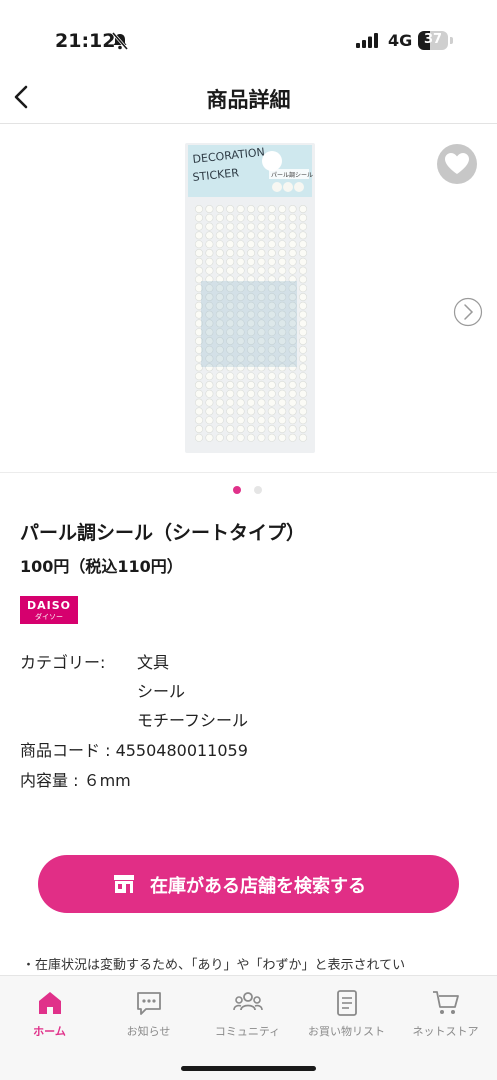 This screenshot has height=1080, width=497. Describe the element at coordinates (258, 886) in the screenshot. I see `search-store-stock-label: 在庫がある店舗を検索する` at that location.